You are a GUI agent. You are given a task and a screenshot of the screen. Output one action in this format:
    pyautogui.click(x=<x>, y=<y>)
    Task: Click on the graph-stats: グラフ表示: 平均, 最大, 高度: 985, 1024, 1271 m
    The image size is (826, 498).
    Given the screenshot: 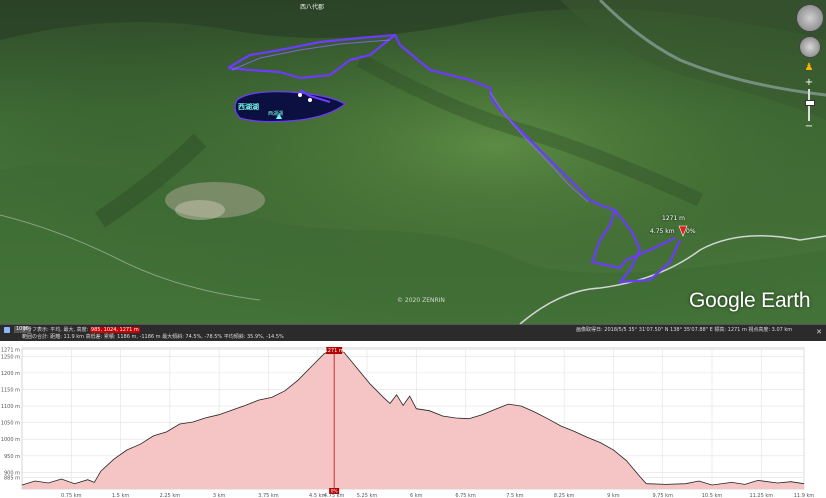 What is the action you would take?
    pyautogui.click(x=81, y=329)
    